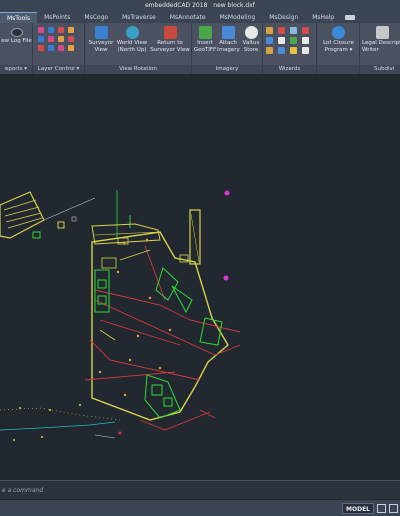  What do you see at coordinates (170, 39) in the screenshot?
I see `return-surveyor-view-button: Return to Surveyor View` at bounding box center [170, 39].